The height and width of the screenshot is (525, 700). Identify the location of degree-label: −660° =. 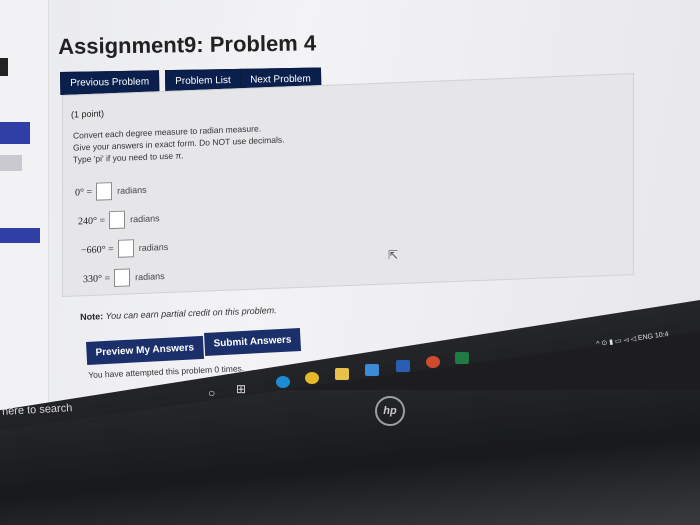
(97, 249).